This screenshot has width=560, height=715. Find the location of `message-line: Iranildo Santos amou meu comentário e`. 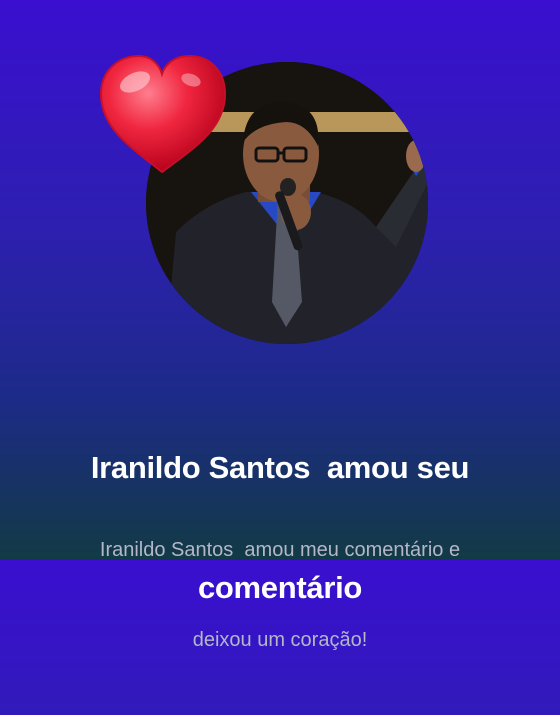

message-line: Iranildo Santos amou meu comentário e is located at coordinates (280, 550).